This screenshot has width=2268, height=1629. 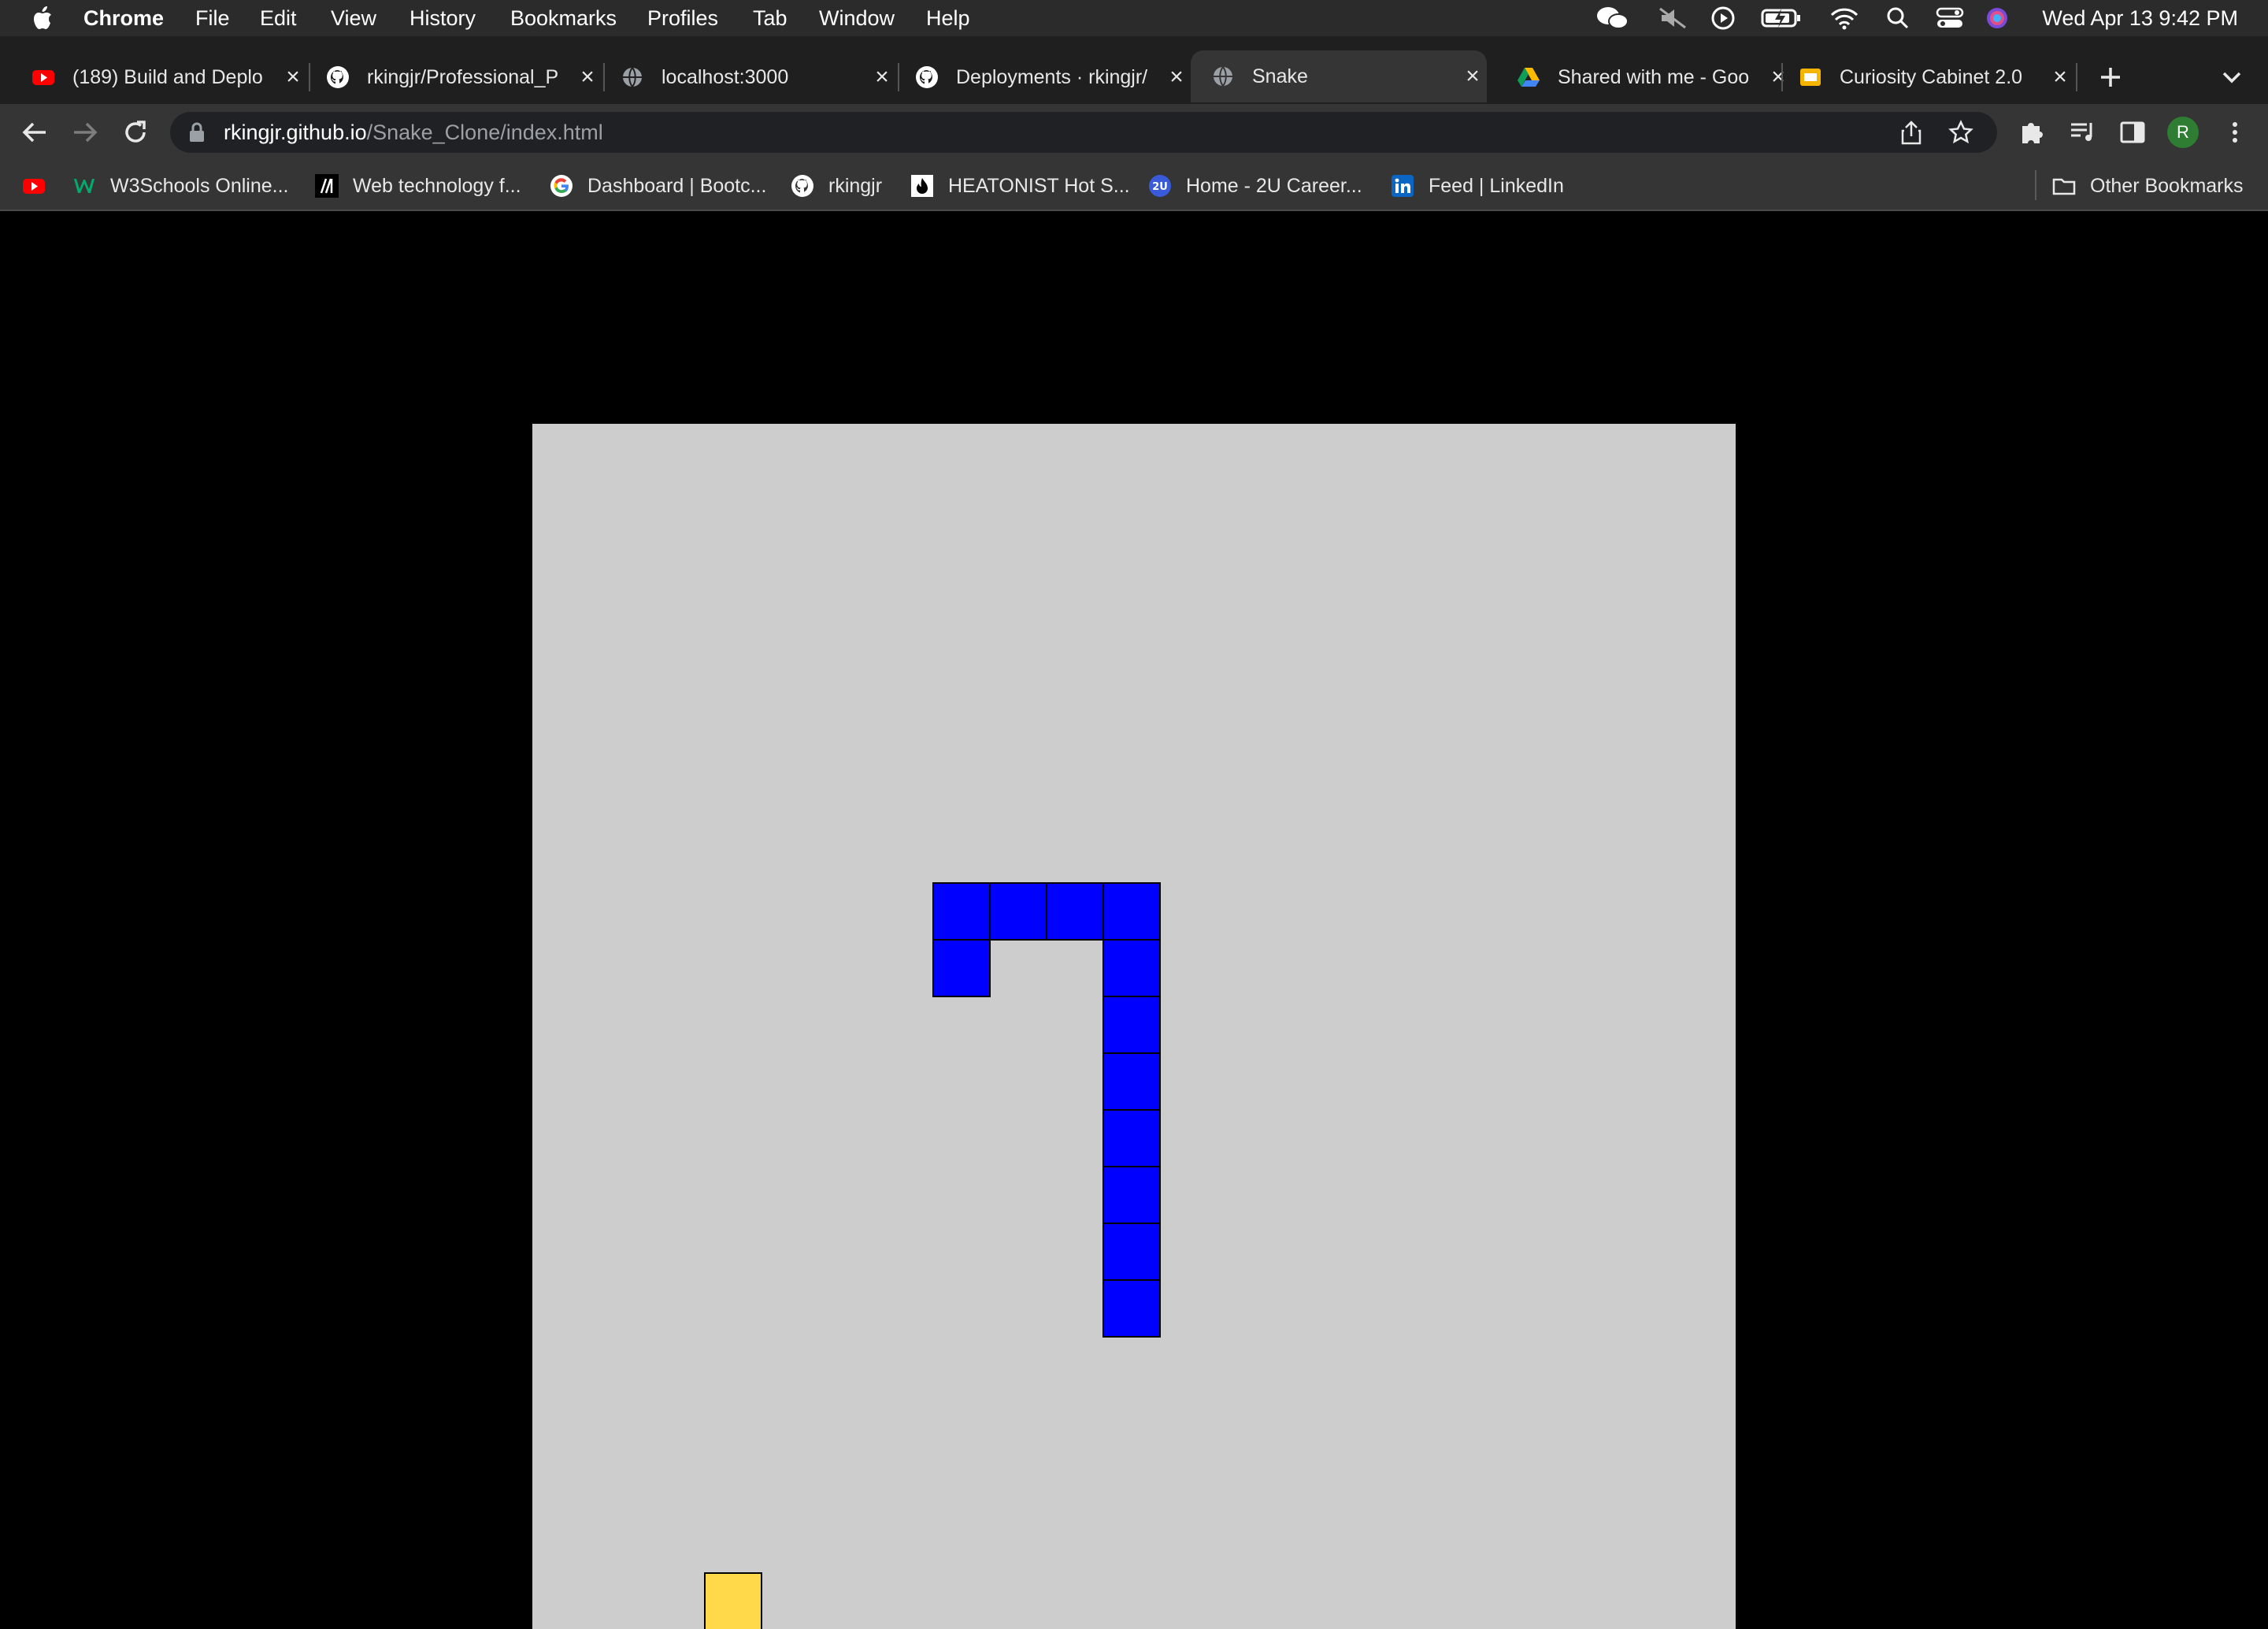 What do you see at coordinates (212, 19) in the screenshot?
I see `menu-file: File` at bounding box center [212, 19].